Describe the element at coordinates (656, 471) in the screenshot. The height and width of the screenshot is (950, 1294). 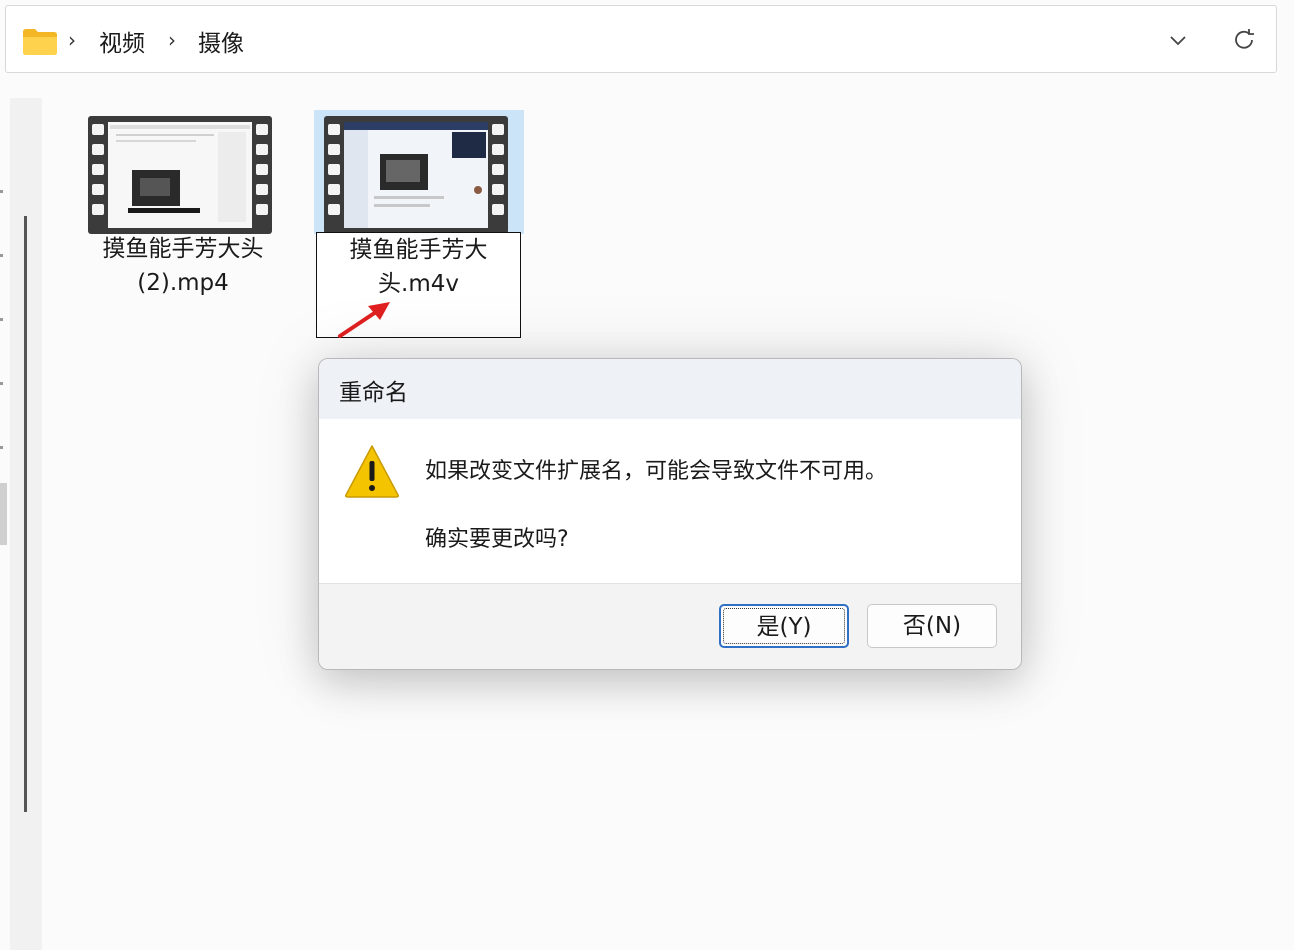
I see `dialog-message: 如果改变文件扩展名，可能会导致文件不可用。` at that location.